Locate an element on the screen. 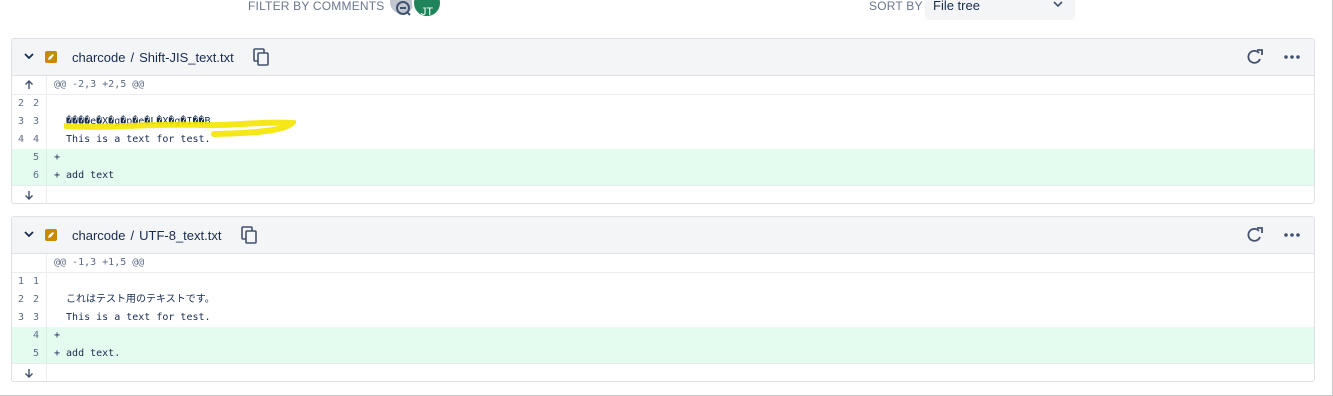  sort-label: SORT BY is located at coordinates (896, 6).